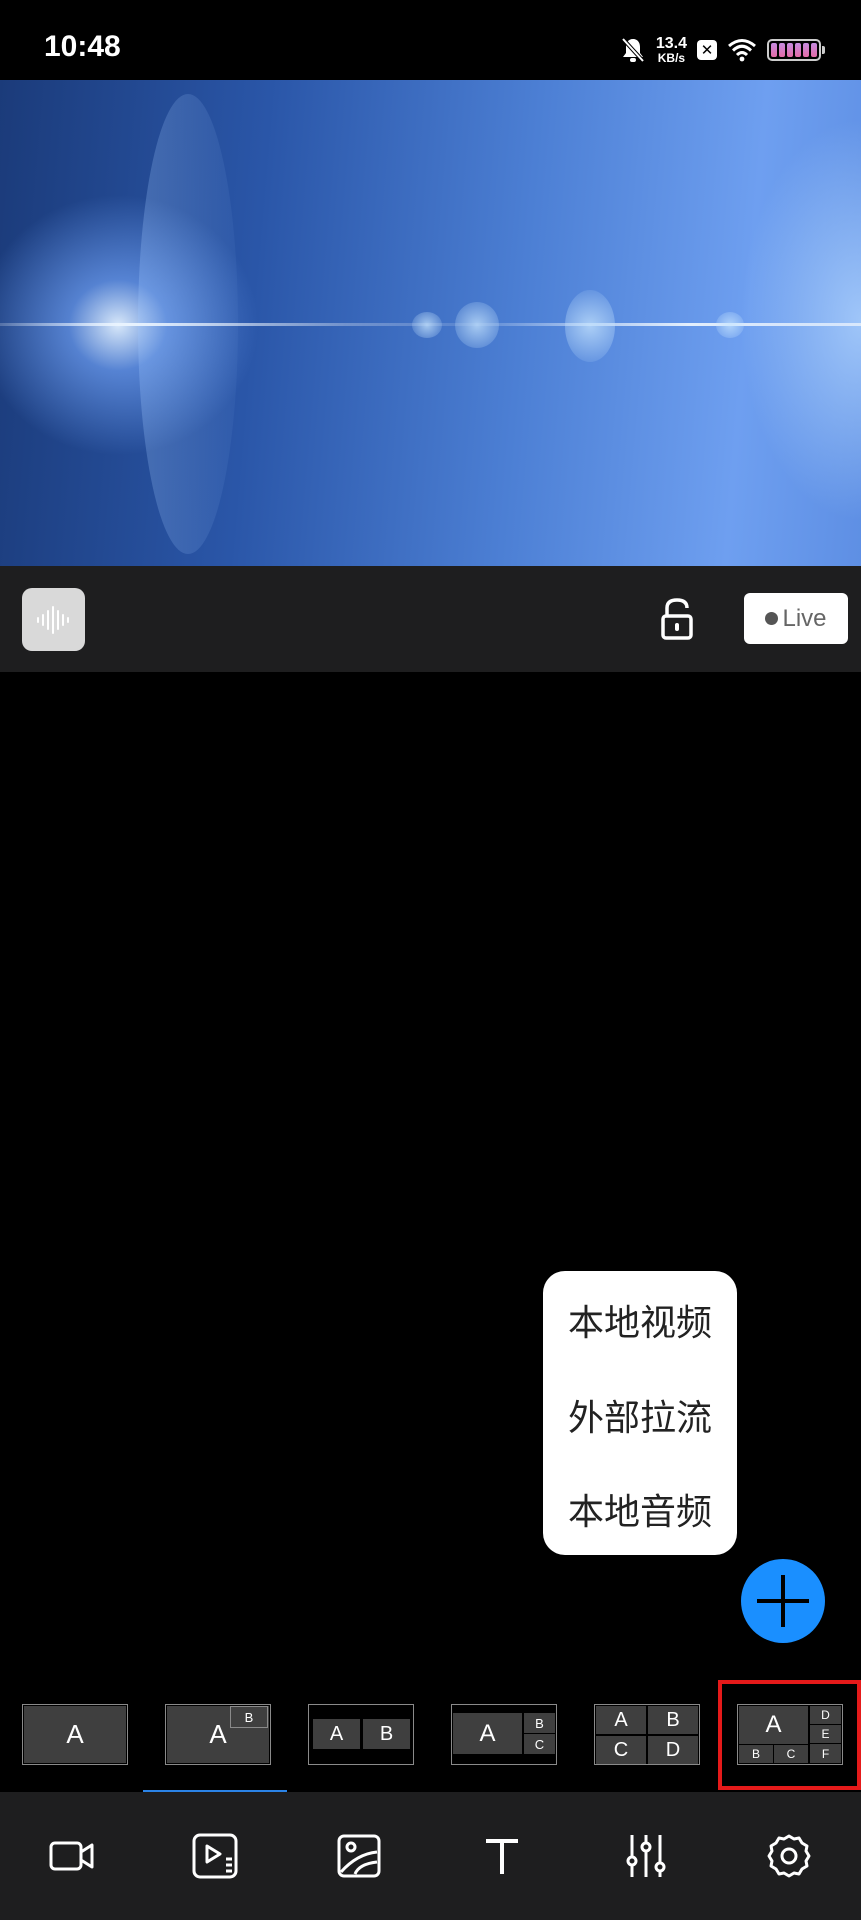  I want to click on layout-main-2: A B C, so click(504, 1734).